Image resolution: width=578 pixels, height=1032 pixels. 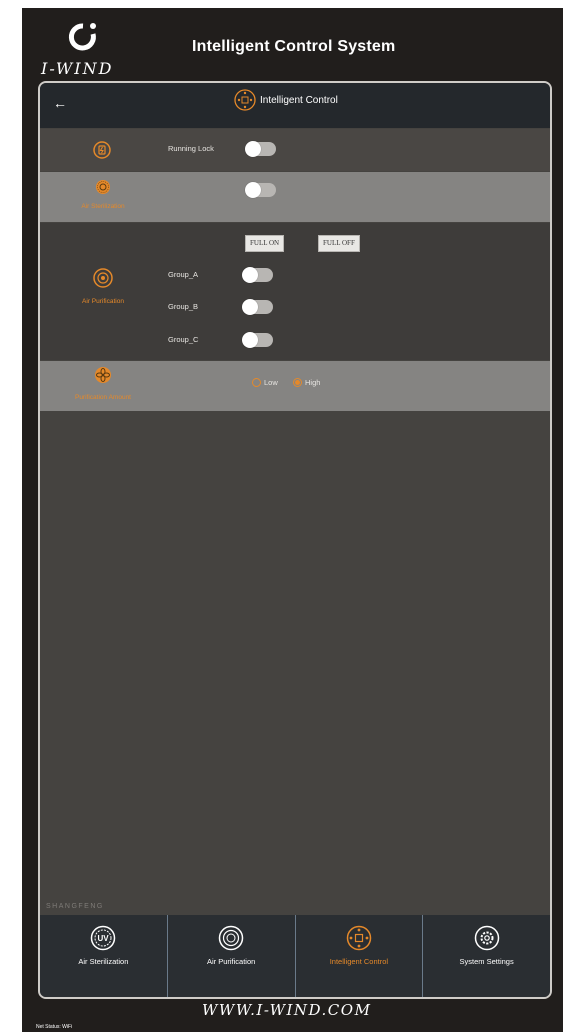 What do you see at coordinates (339, 243) in the screenshot?
I see `full-off-button: FULL OFF` at bounding box center [339, 243].